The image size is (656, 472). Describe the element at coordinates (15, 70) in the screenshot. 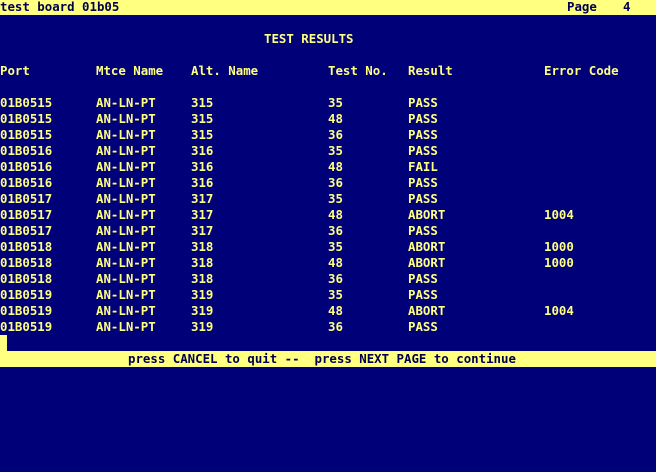

I see `header-port: Port` at that location.